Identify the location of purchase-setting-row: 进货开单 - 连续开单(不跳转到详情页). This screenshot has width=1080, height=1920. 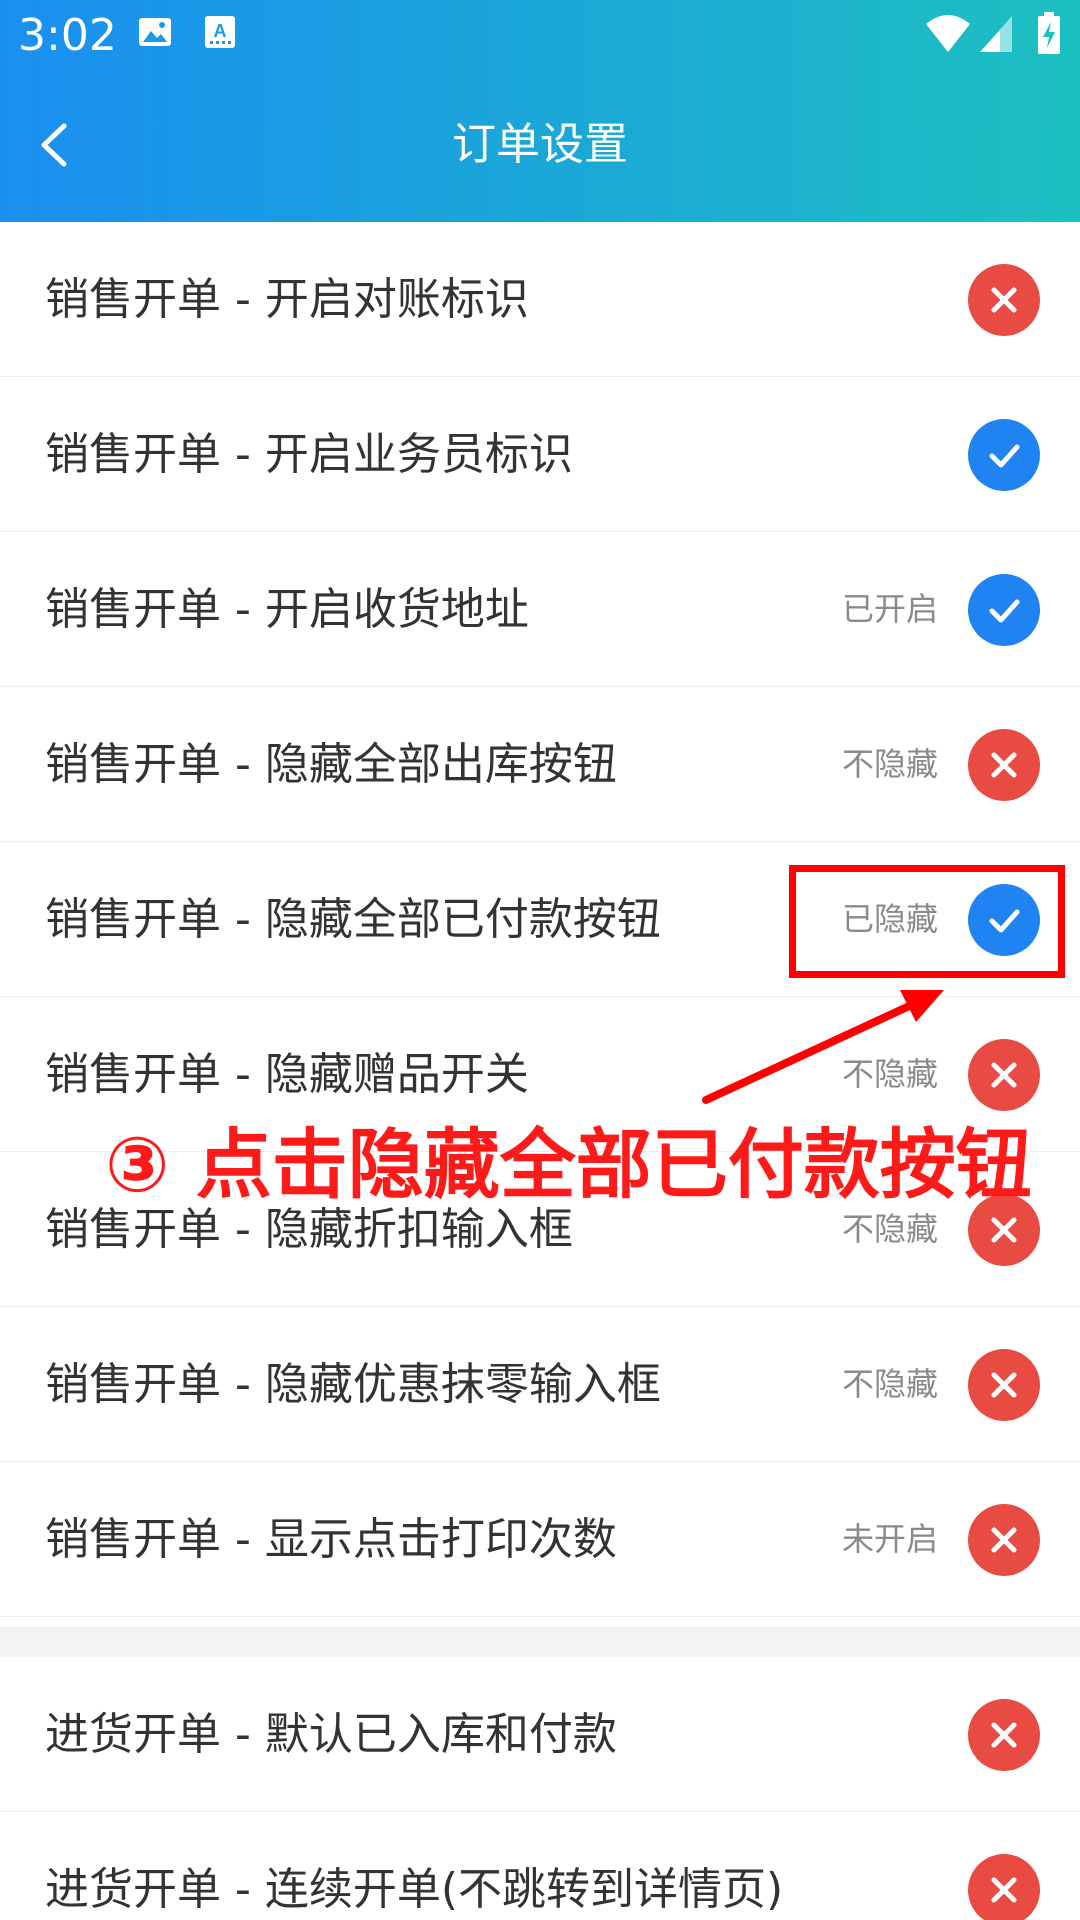
(540, 1866).